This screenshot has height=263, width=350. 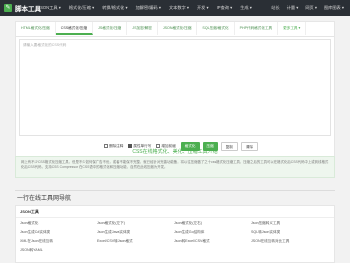 What do you see at coordinates (225, 8) in the screenshot?
I see `nav-ip: IP查询 ▾` at bounding box center [225, 8].